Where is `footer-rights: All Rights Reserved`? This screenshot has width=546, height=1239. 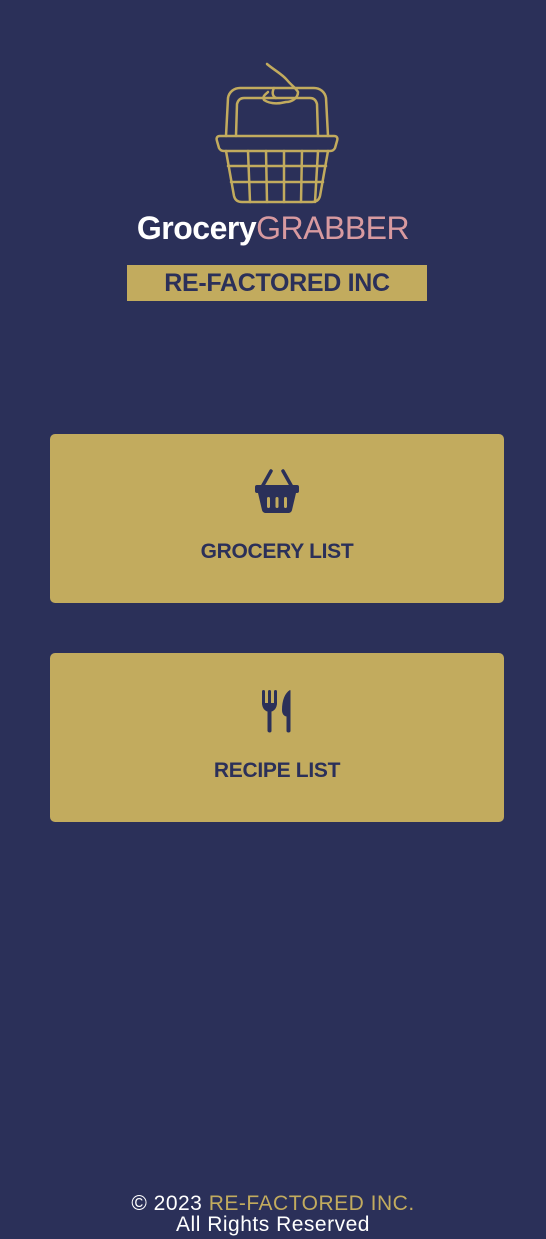 footer-rights: All Rights Reserved is located at coordinates (273, 1224).